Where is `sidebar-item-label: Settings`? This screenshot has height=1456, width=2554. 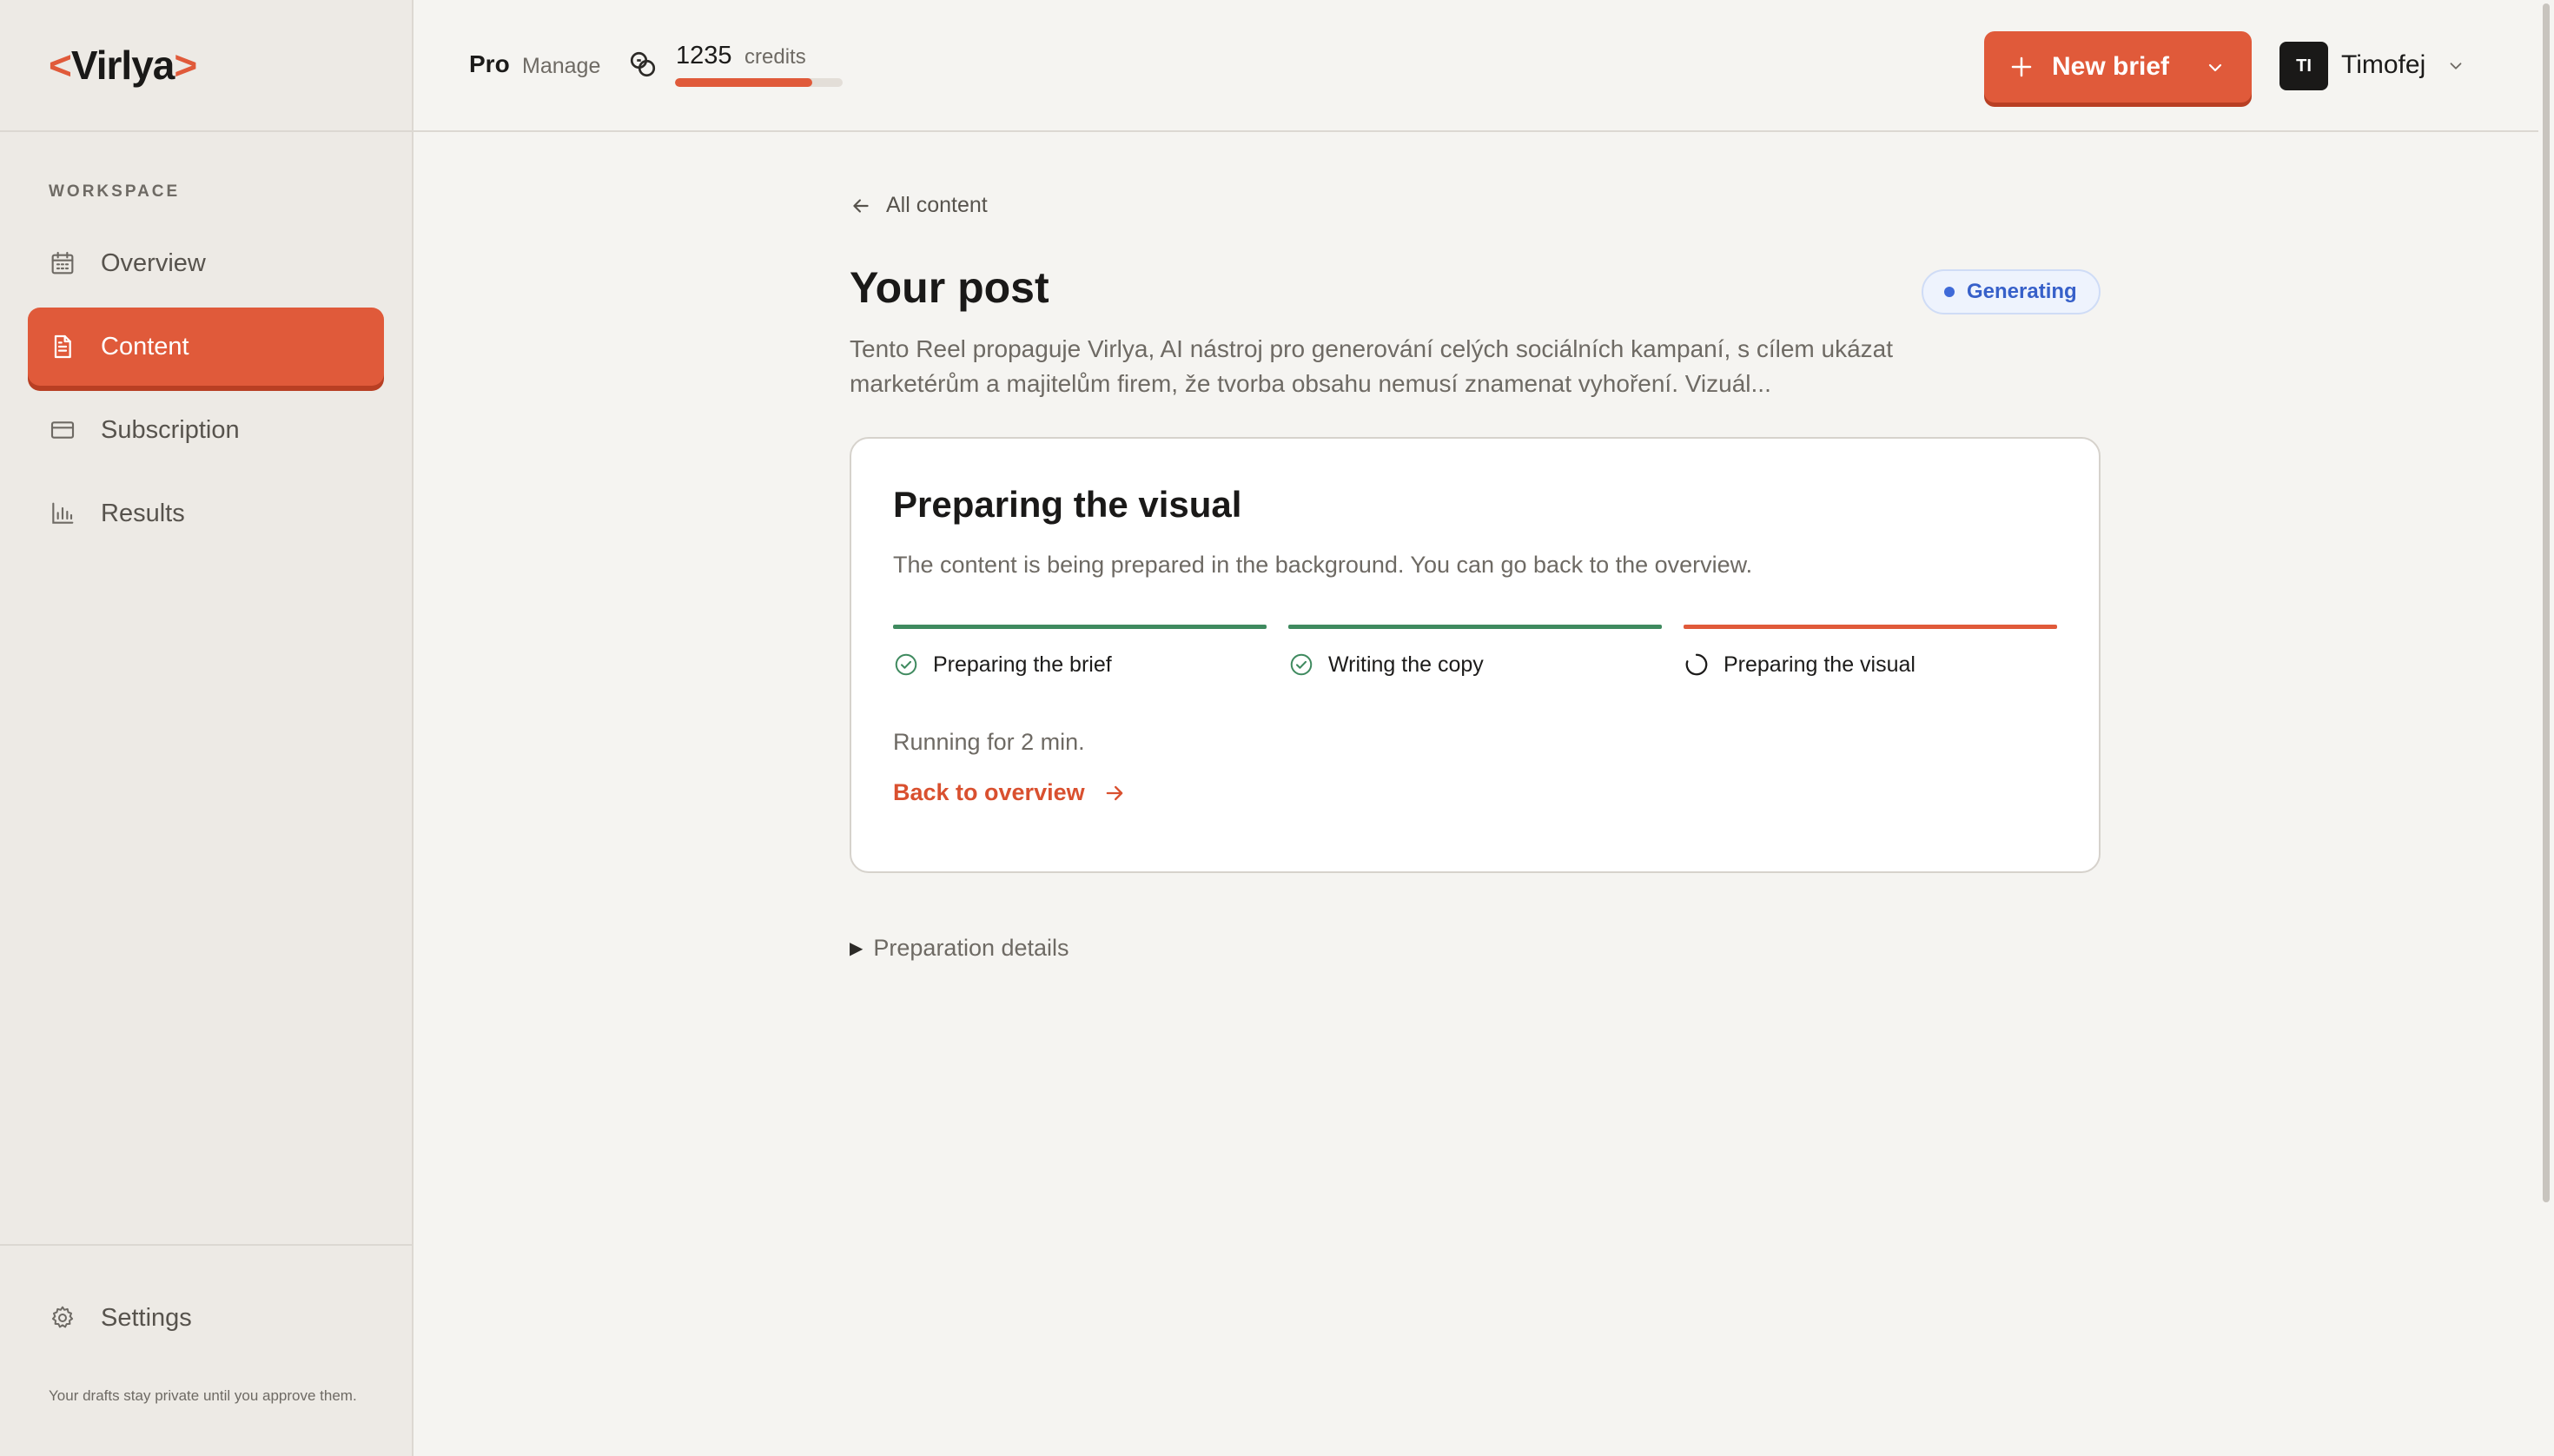
sidebar-item-label: Settings is located at coordinates (147, 1317).